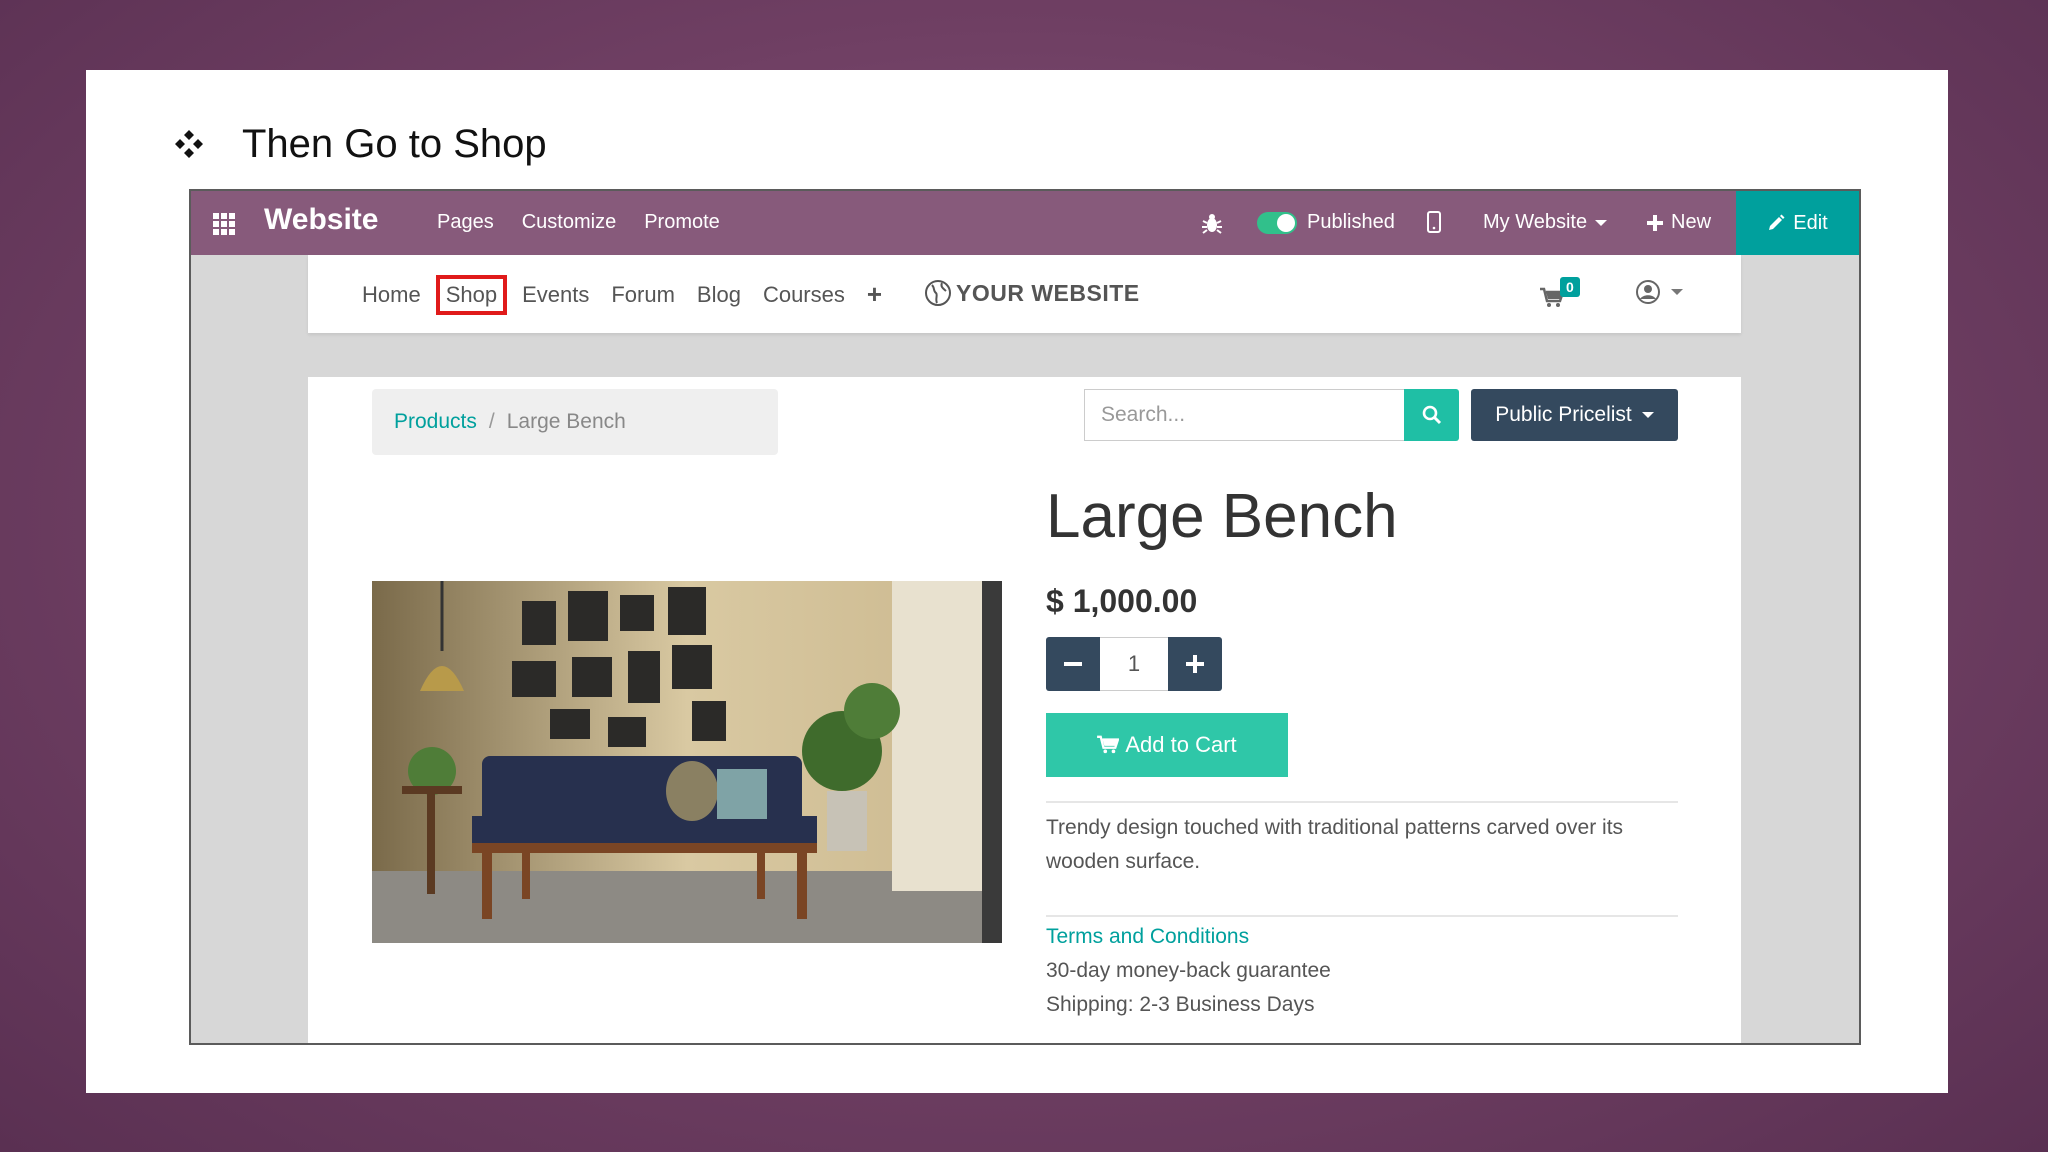  What do you see at coordinates (1434, 222) in the screenshot?
I see `mobile-preview-icon` at bounding box center [1434, 222].